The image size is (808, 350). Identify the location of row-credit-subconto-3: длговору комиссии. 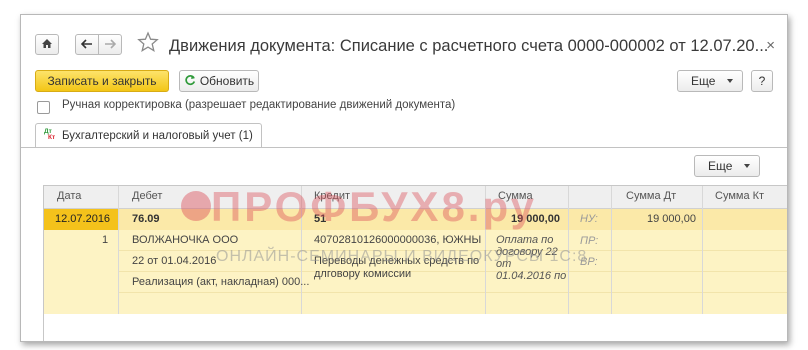
(363, 274).